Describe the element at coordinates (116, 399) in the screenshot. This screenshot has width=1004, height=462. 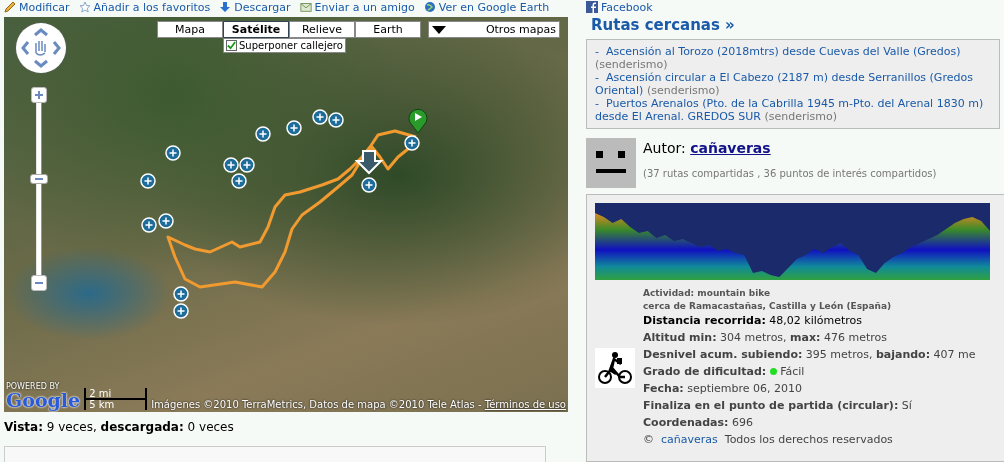
I see `scale-bar: 2 mi 5 km` at that location.